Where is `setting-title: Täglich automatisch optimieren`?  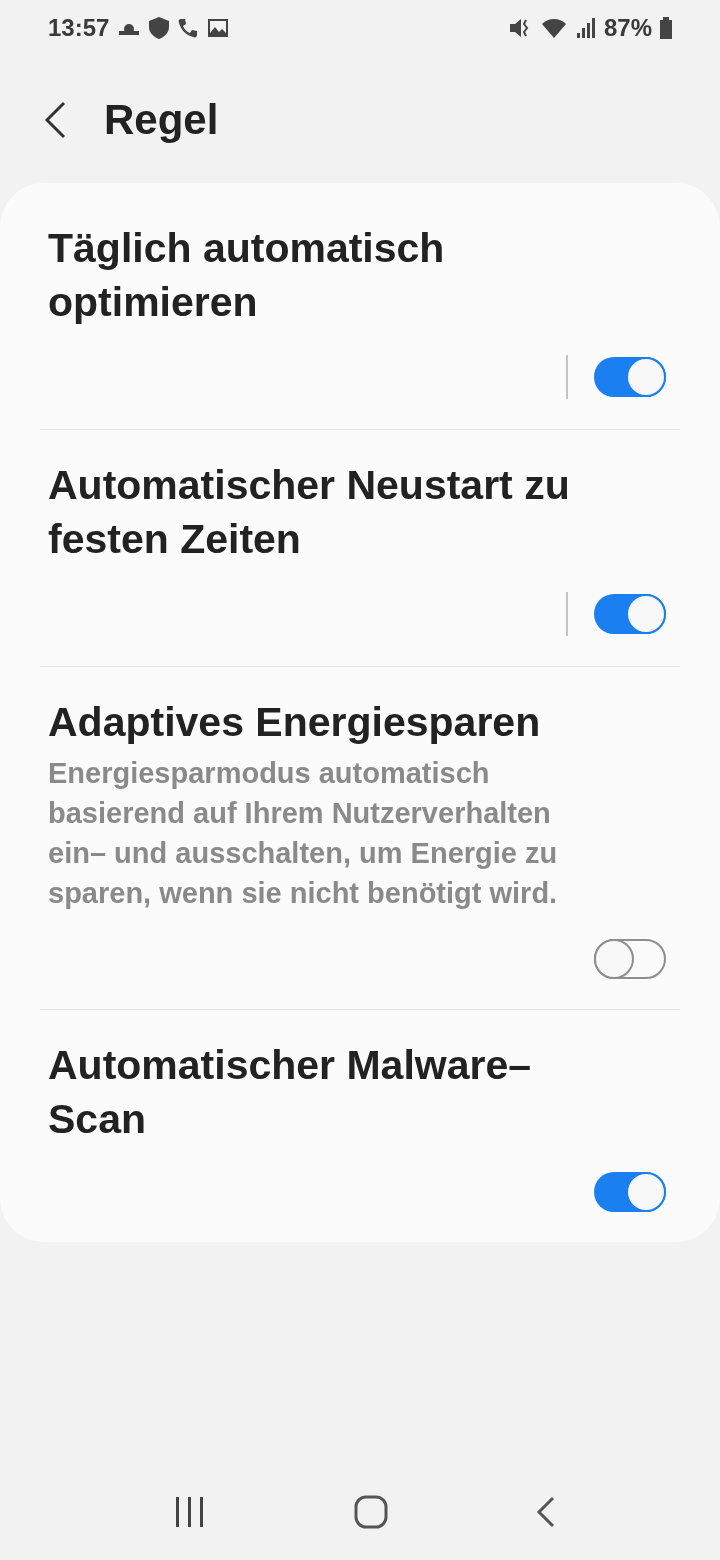
setting-title: Täglich automatisch optimieren is located at coordinates (328, 275).